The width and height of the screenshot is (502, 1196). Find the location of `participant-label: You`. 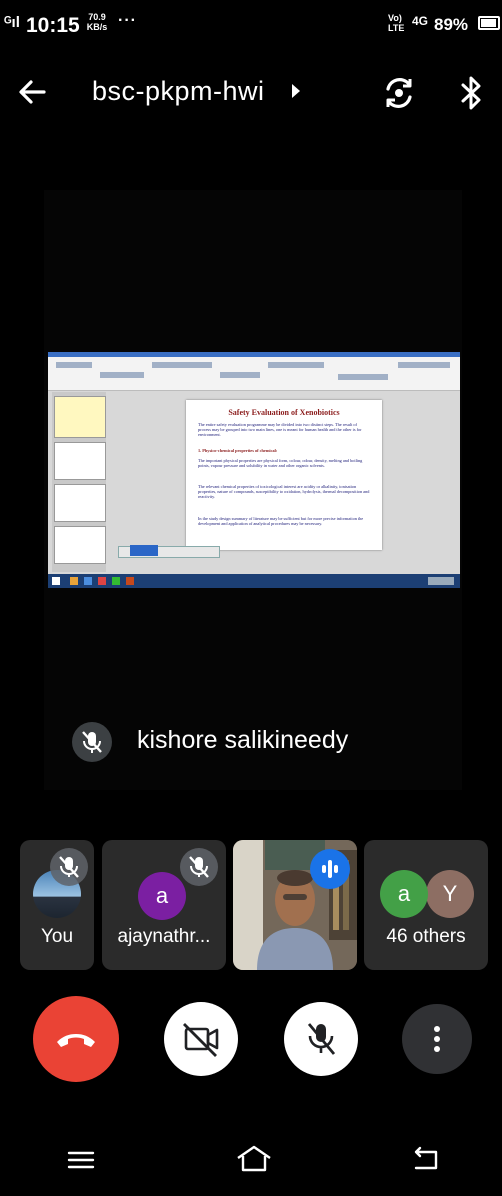

participant-label: You is located at coordinates (57, 936).